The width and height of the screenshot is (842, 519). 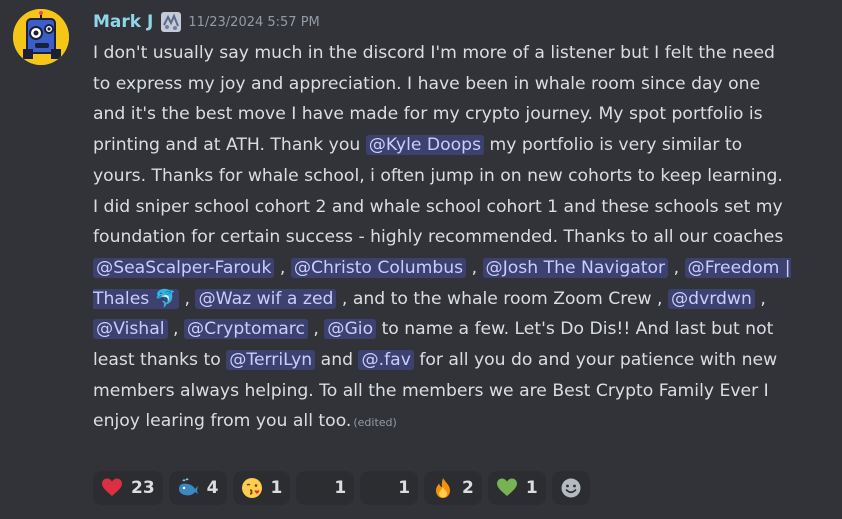 I want to click on reaction-whale: 4, so click(x=197, y=488).